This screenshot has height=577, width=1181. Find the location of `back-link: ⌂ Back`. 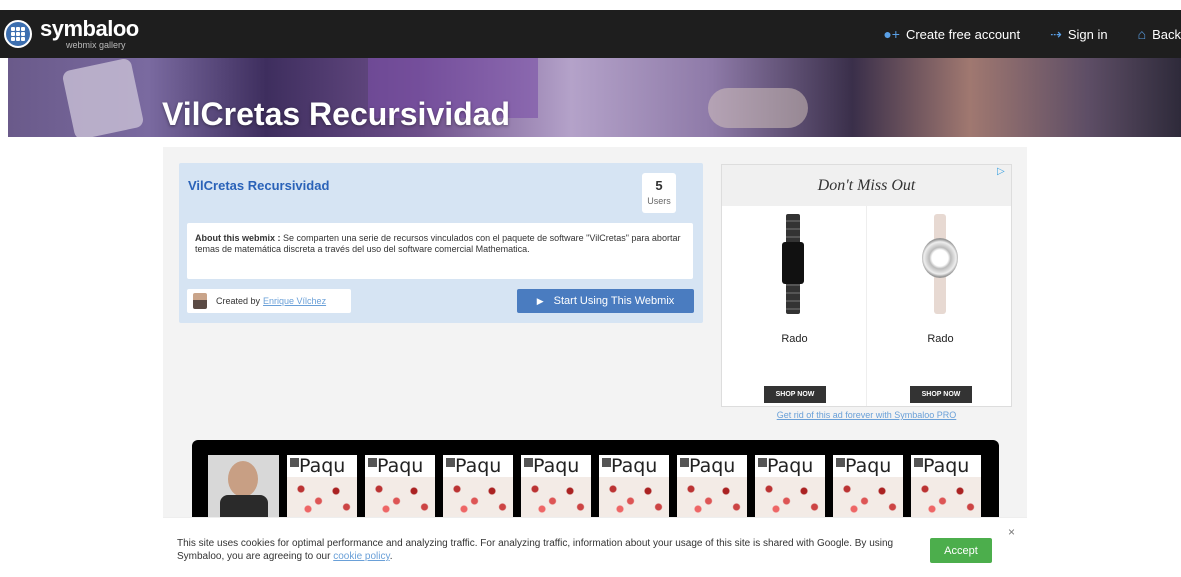

back-link: ⌂ Back is located at coordinates (1159, 34).